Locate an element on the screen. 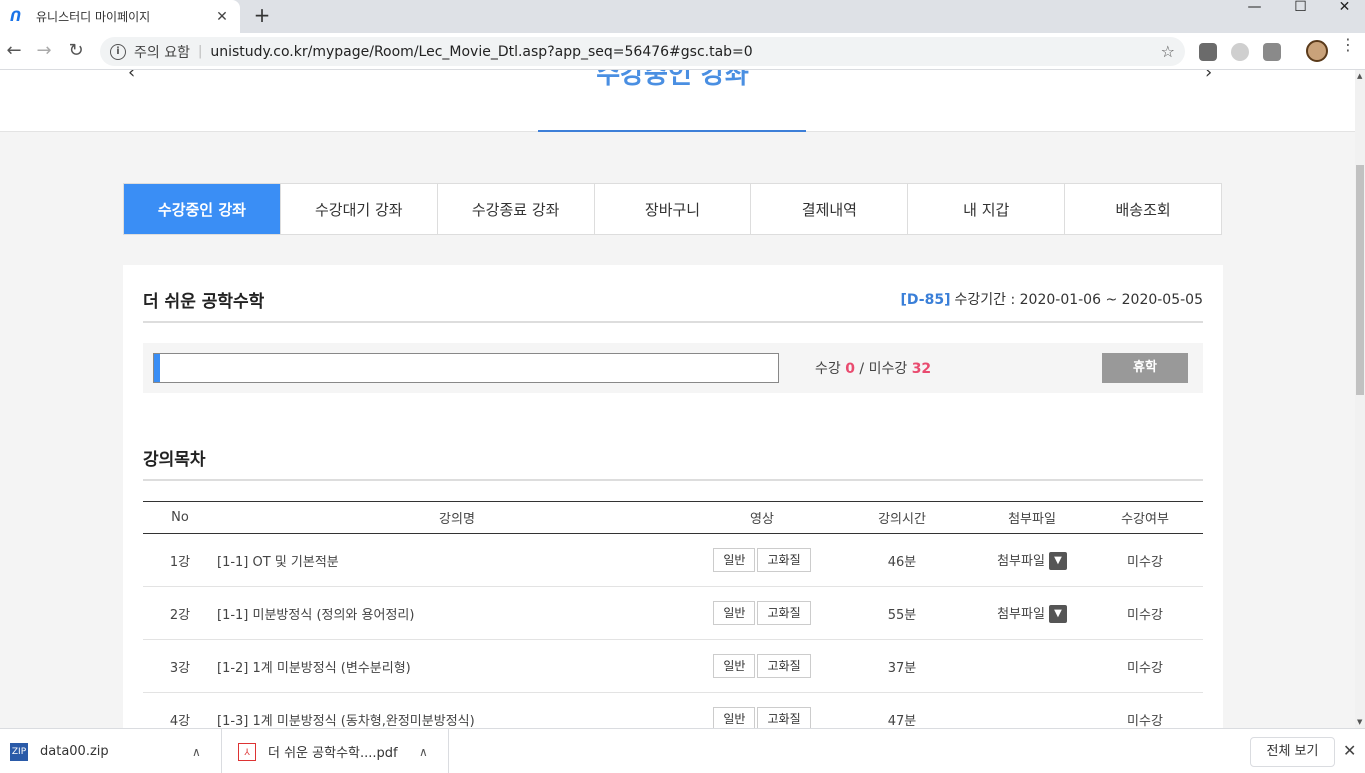  pause-button: 휴학 is located at coordinates (1145, 368).